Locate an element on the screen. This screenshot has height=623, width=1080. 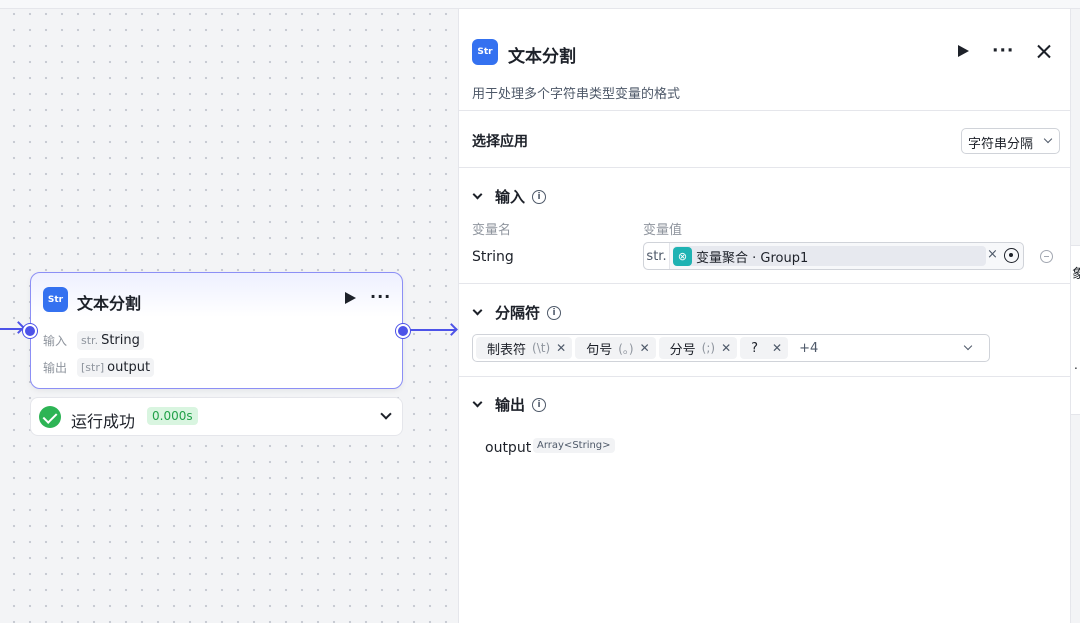
input-section-header: 输入 i is located at coordinates (509, 196).